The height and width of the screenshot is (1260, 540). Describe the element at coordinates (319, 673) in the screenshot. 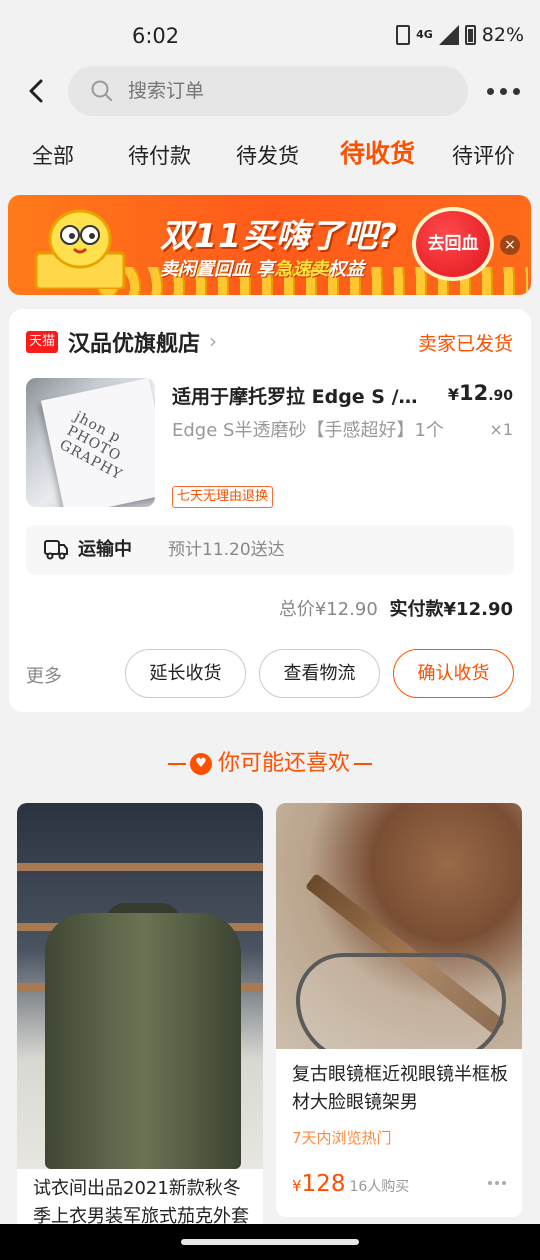

I see `view-logistics-button: 查看物流` at that location.